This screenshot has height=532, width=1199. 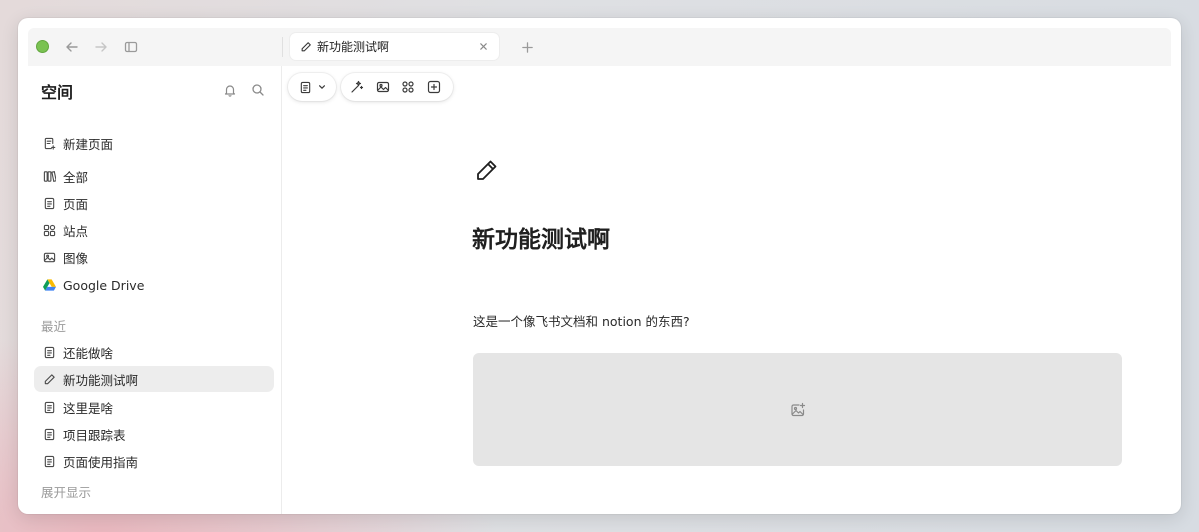 What do you see at coordinates (88, 353) in the screenshot?
I see `recent-item-label: 还能做啥` at bounding box center [88, 353].